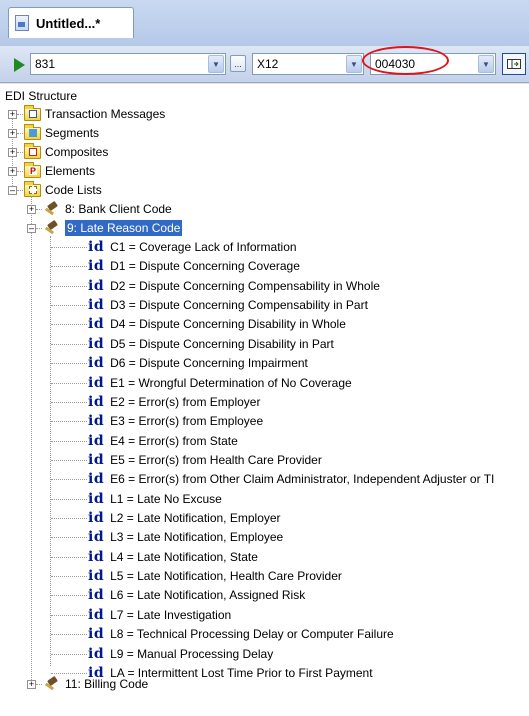  Describe the element at coordinates (184, 557) in the screenshot. I see `code-value-label: L4 = Late Notification, State` at that location.